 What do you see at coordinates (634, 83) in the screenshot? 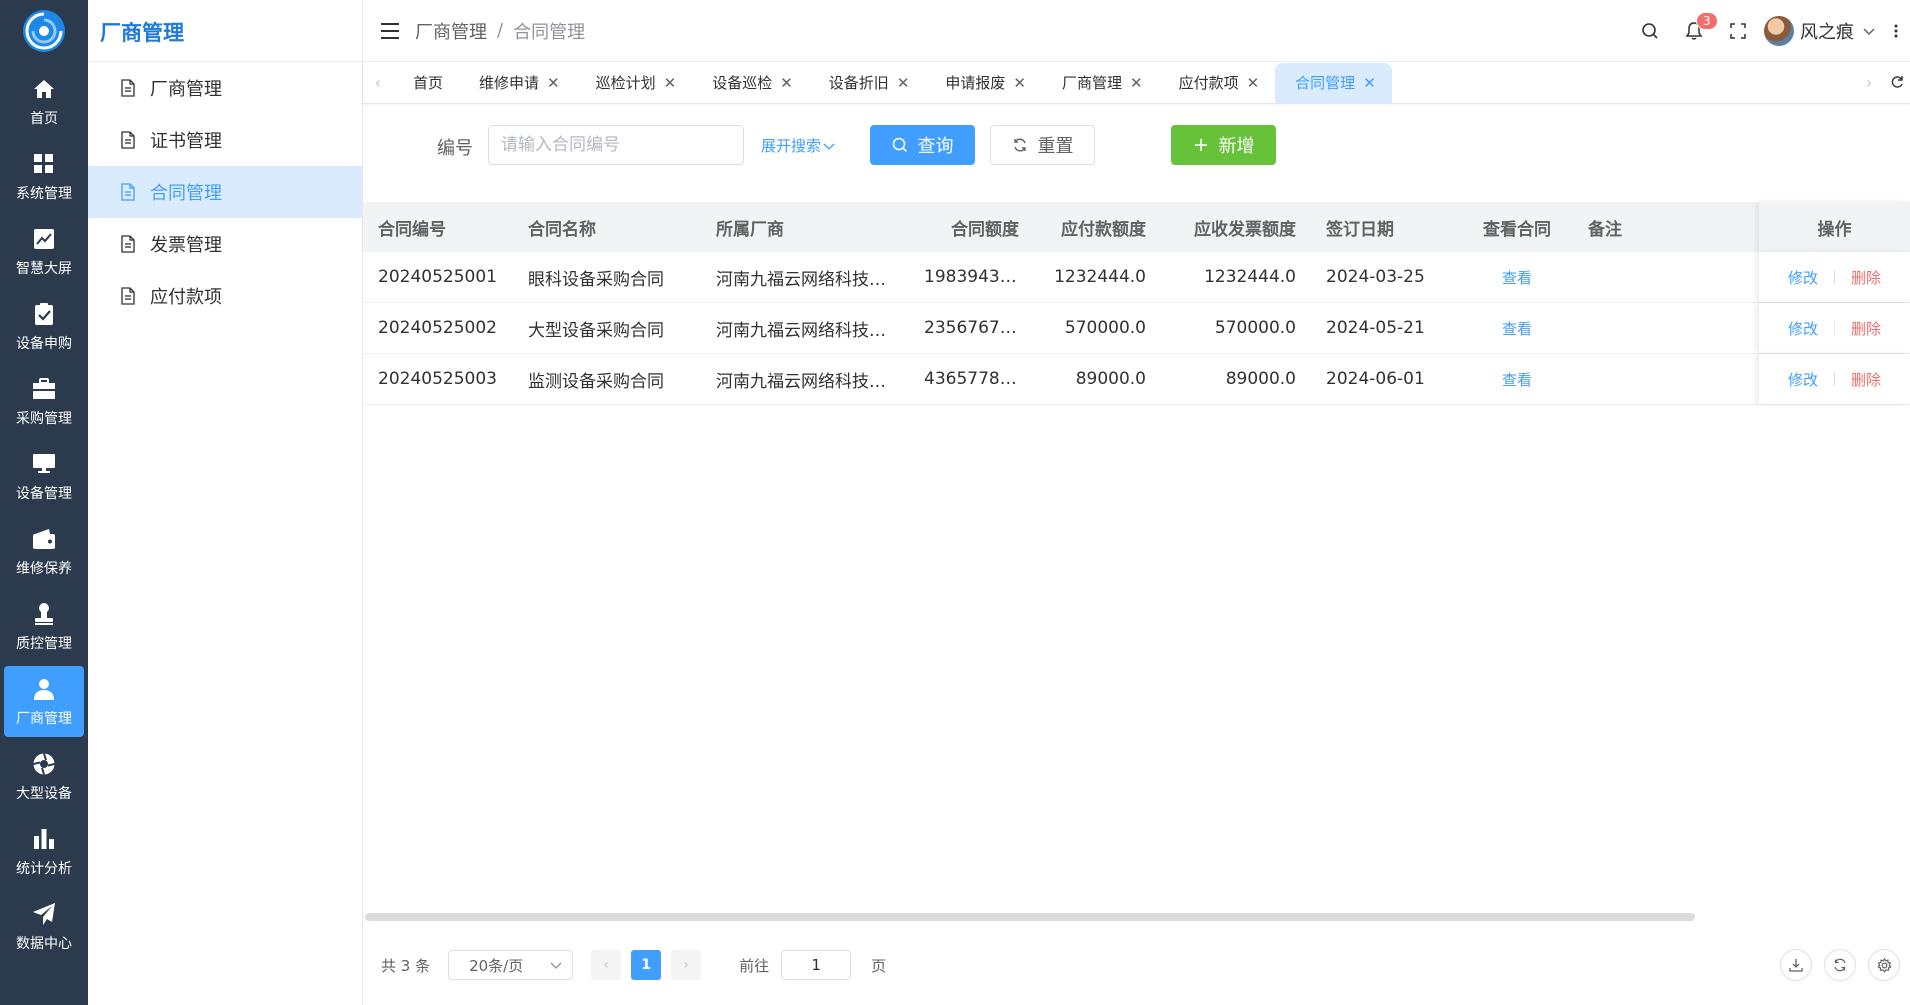
I see `tab-2: 巡检计划 ✕` at bounding box center [634, 83].